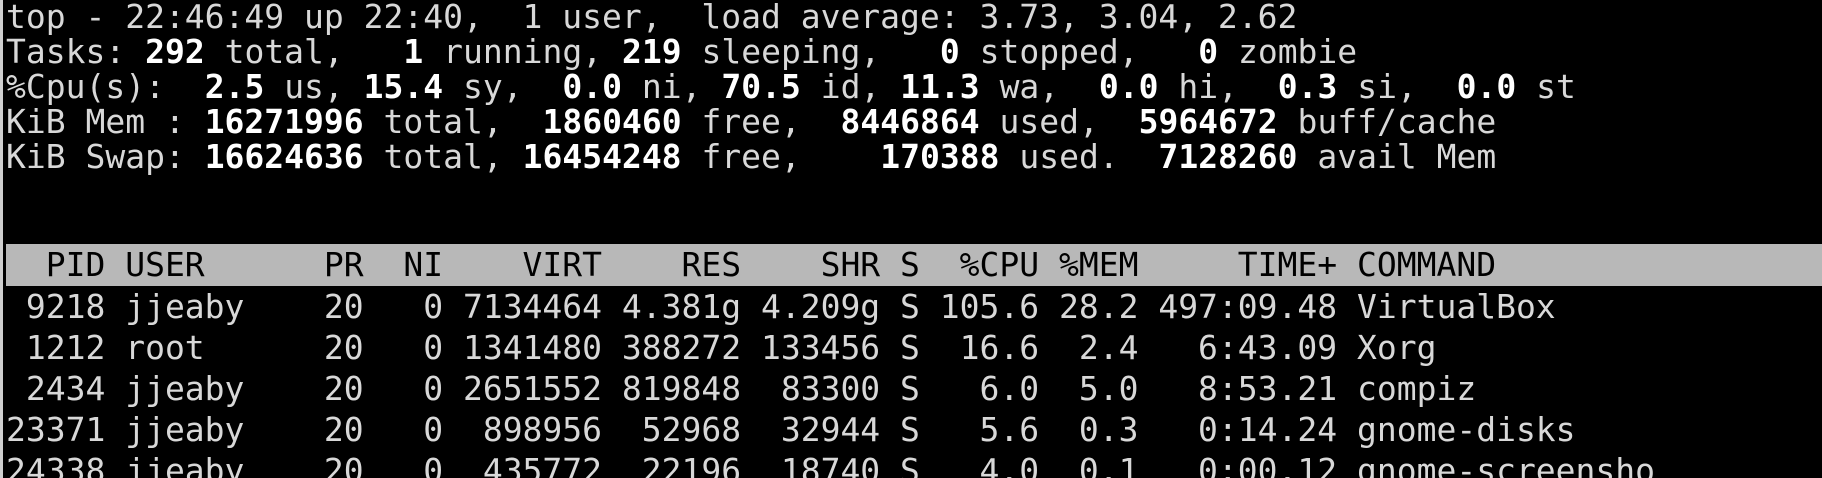  What do you see at coordinates (284, 156) in the screenshot?
I see `swap-total: 16624636` at bounding box center [284, 156].